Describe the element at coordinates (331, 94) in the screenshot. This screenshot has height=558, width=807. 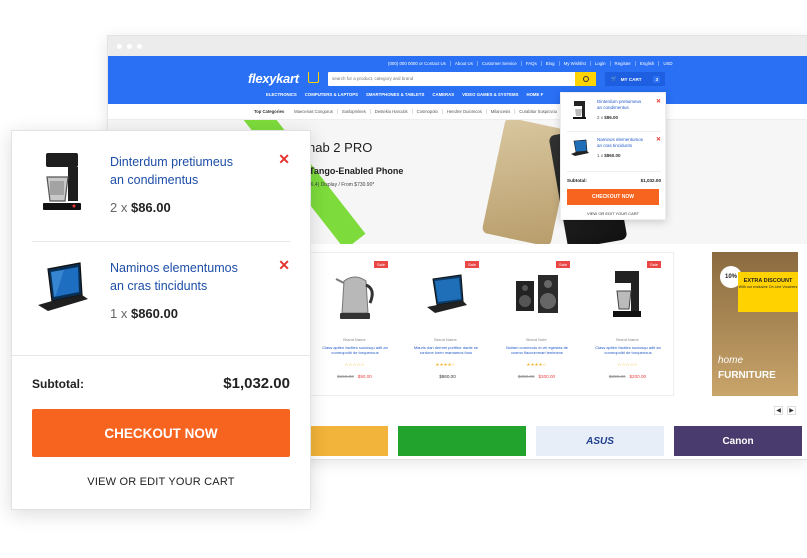
I see `nav-item: COMPUTERS & LAPTOPS` at that location.